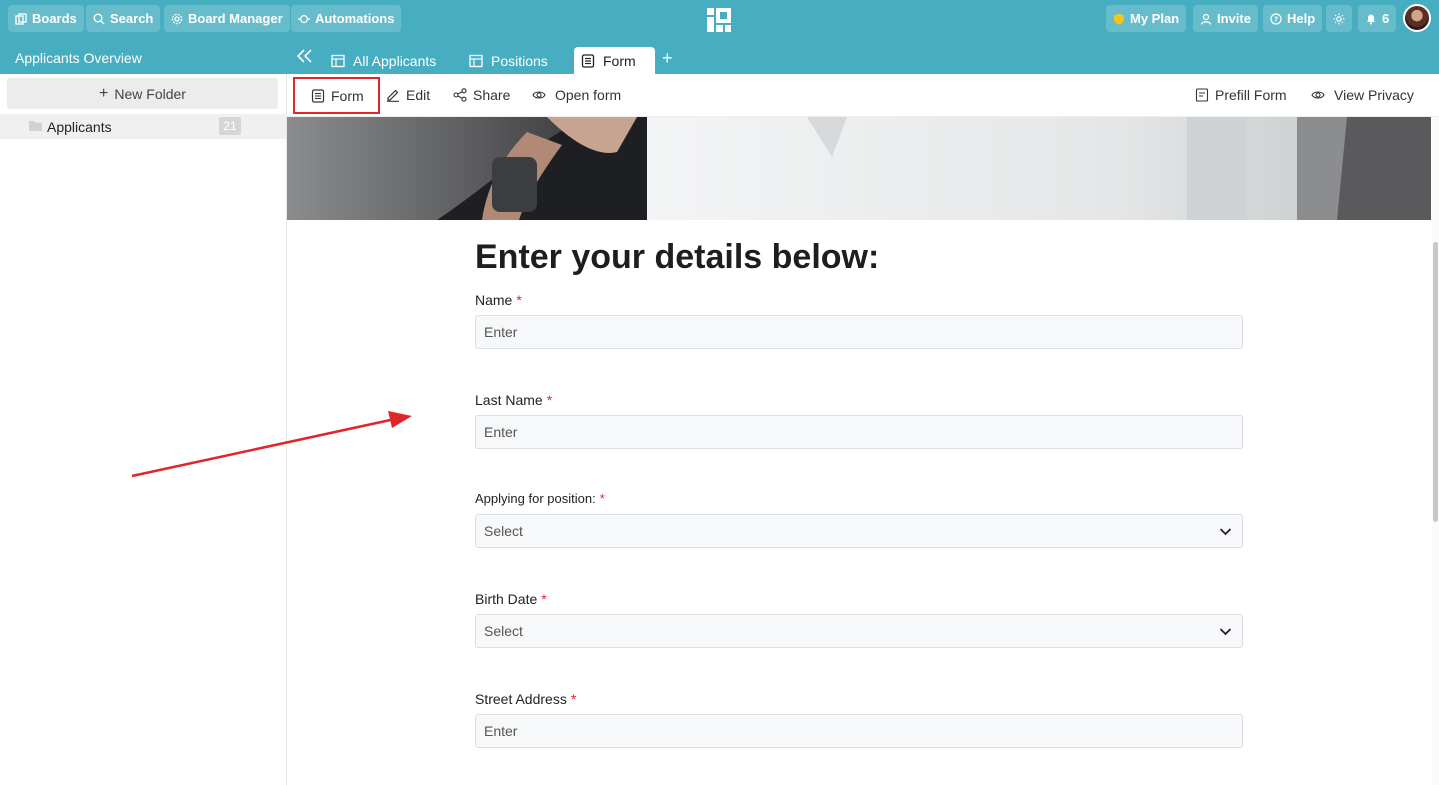 This screenshot has width=1439, height=785. I want to click on sidebar-item-applicants: Applicants 21, so click(143, 126).